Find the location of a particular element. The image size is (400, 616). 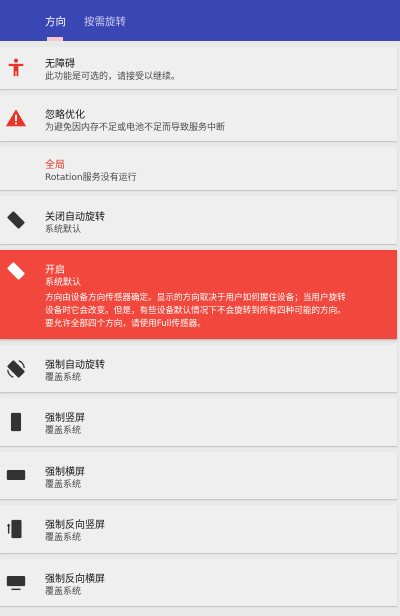

card-title: 忽略优化 is located at coordinates (65, 115).